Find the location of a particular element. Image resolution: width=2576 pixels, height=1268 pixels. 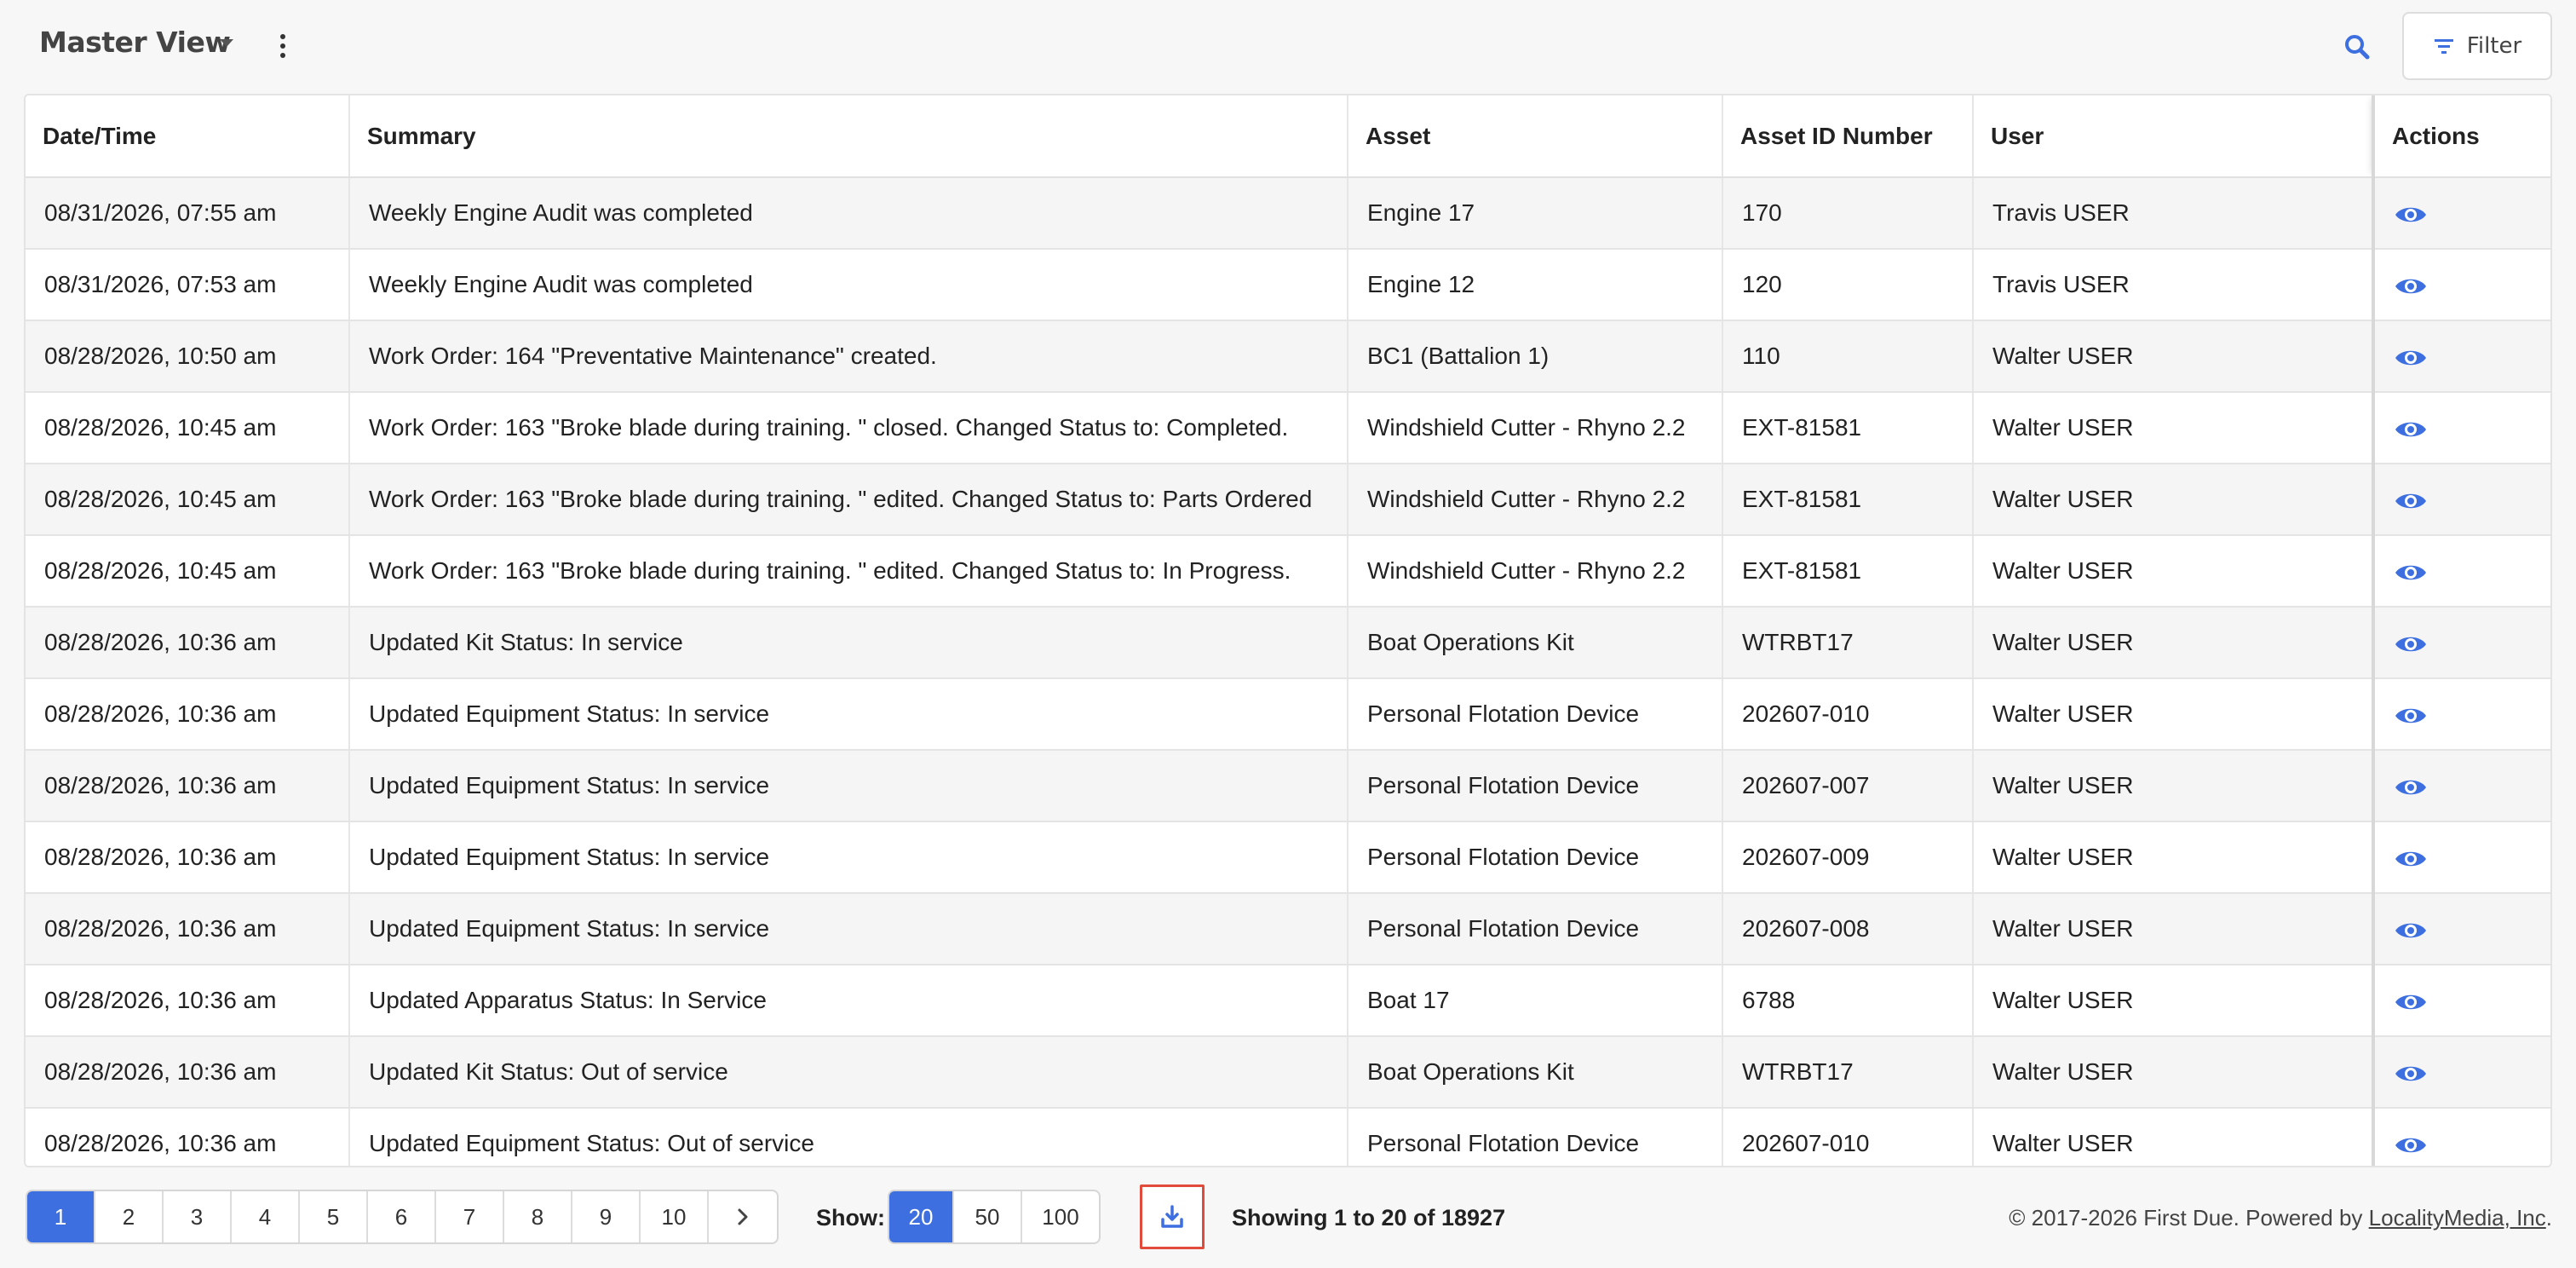

page-button-3: 3 is located at coordinates (198, 1216).